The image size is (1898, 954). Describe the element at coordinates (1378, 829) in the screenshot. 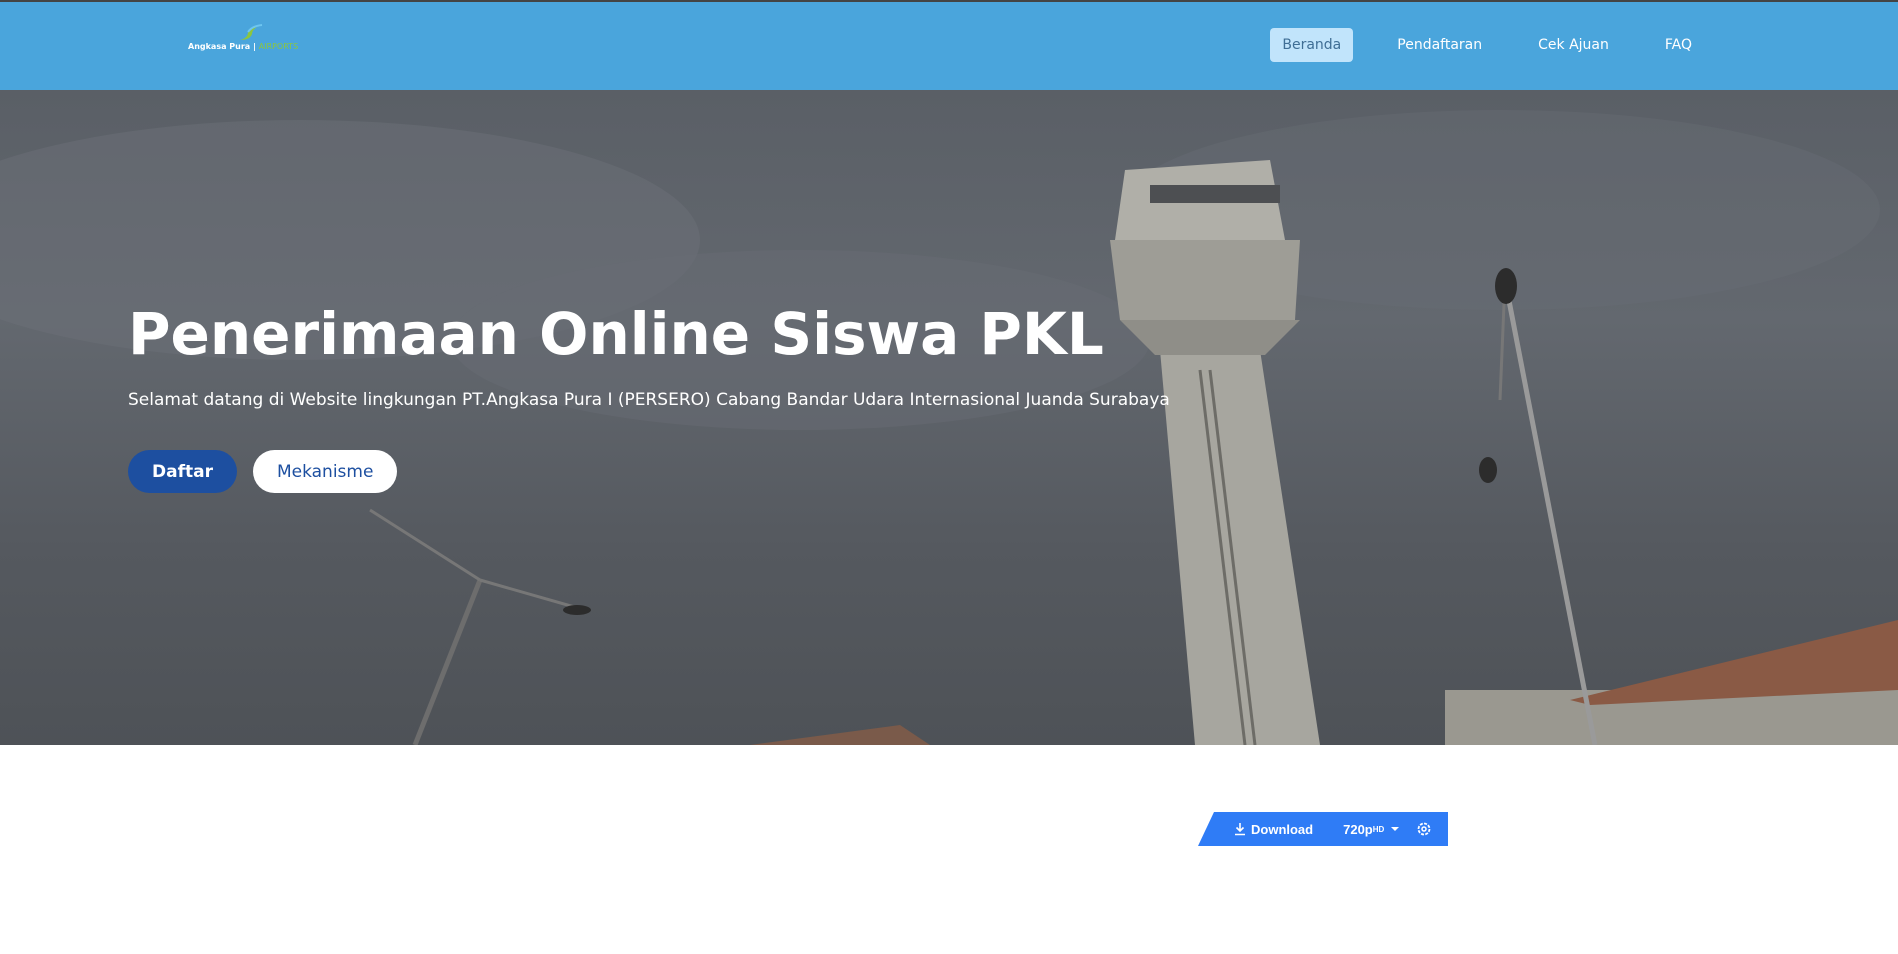

I see `hd-badge: HD` at that location.